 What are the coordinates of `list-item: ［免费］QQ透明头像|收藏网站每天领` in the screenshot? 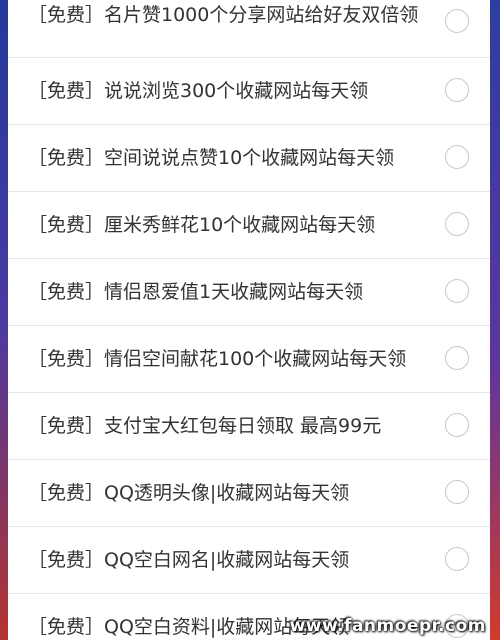 It's located at (249, 493).